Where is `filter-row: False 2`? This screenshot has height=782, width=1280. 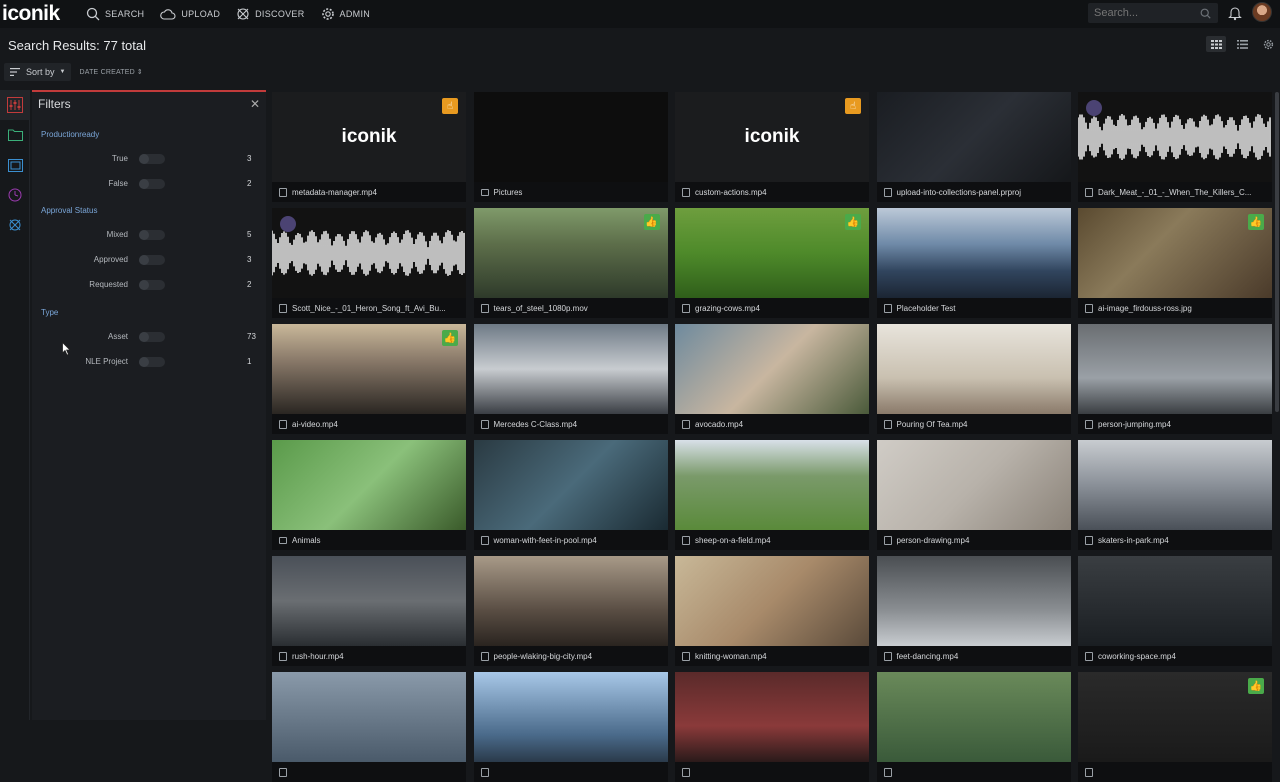
filter-row: False 2 is located at coordinates (149, 184).